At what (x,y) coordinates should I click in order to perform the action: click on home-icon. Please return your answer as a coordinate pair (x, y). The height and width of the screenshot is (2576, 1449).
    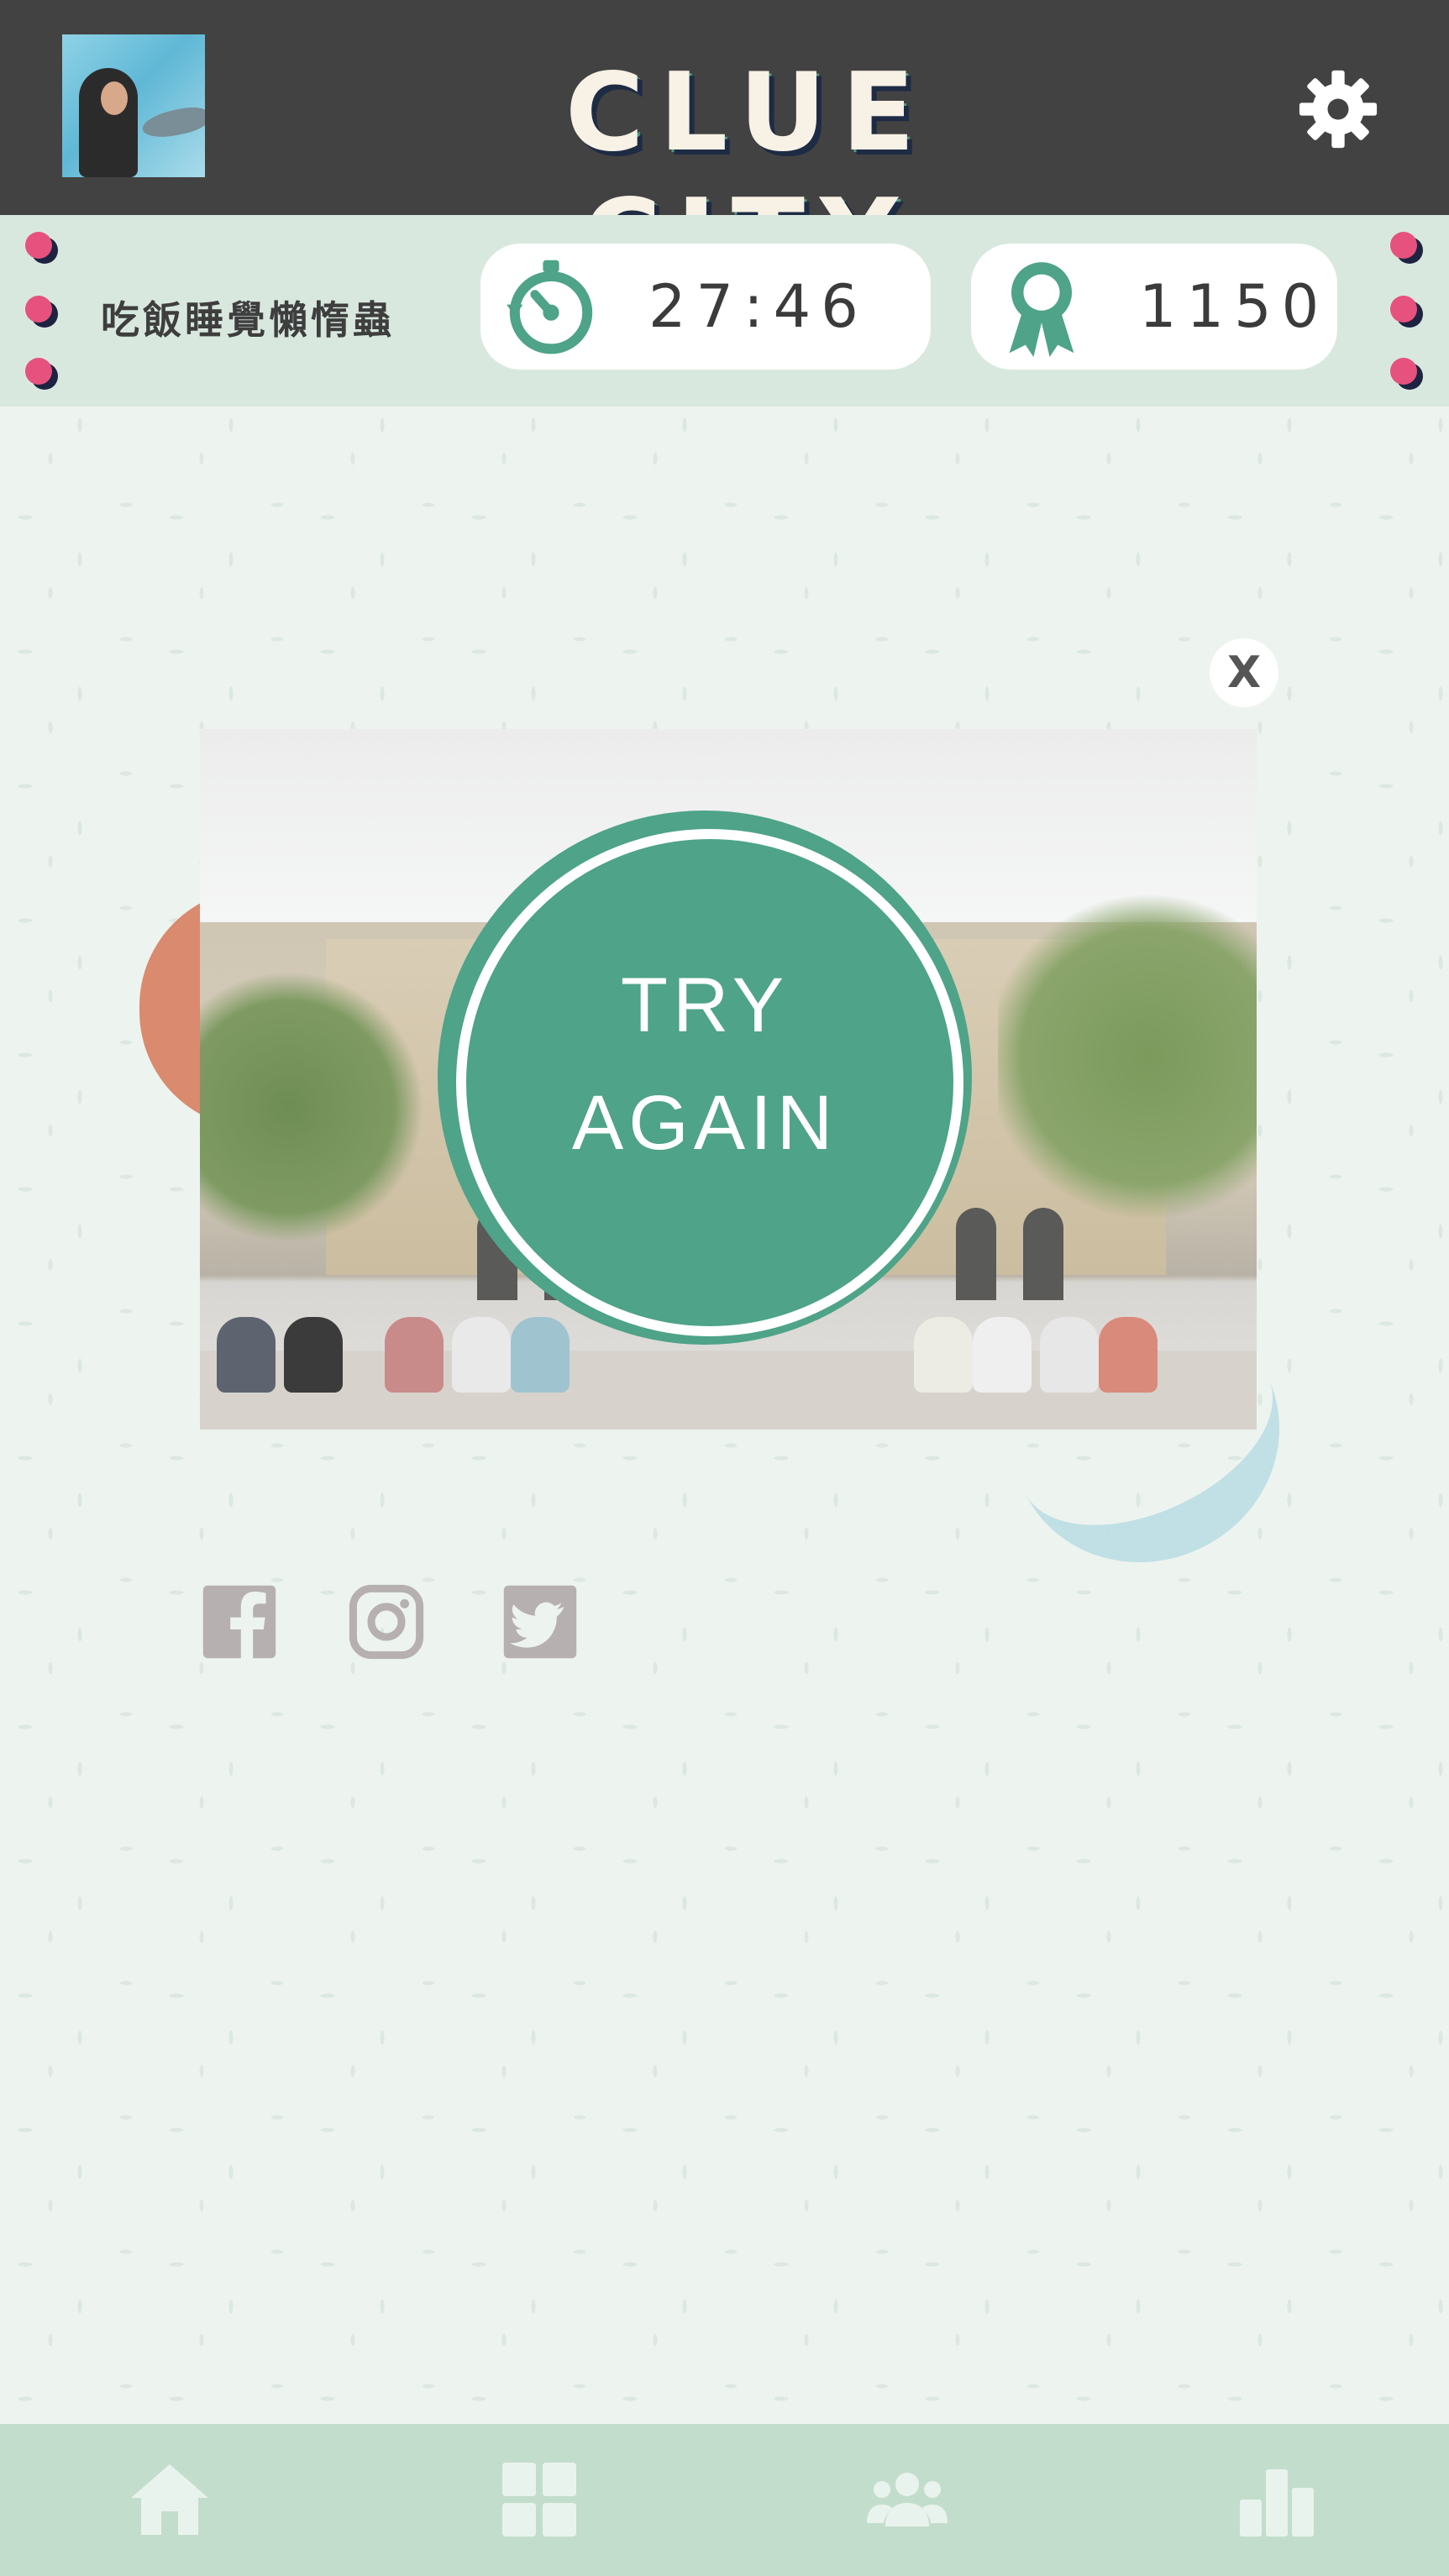
    Looking at the image, I should click on (170, 2500).